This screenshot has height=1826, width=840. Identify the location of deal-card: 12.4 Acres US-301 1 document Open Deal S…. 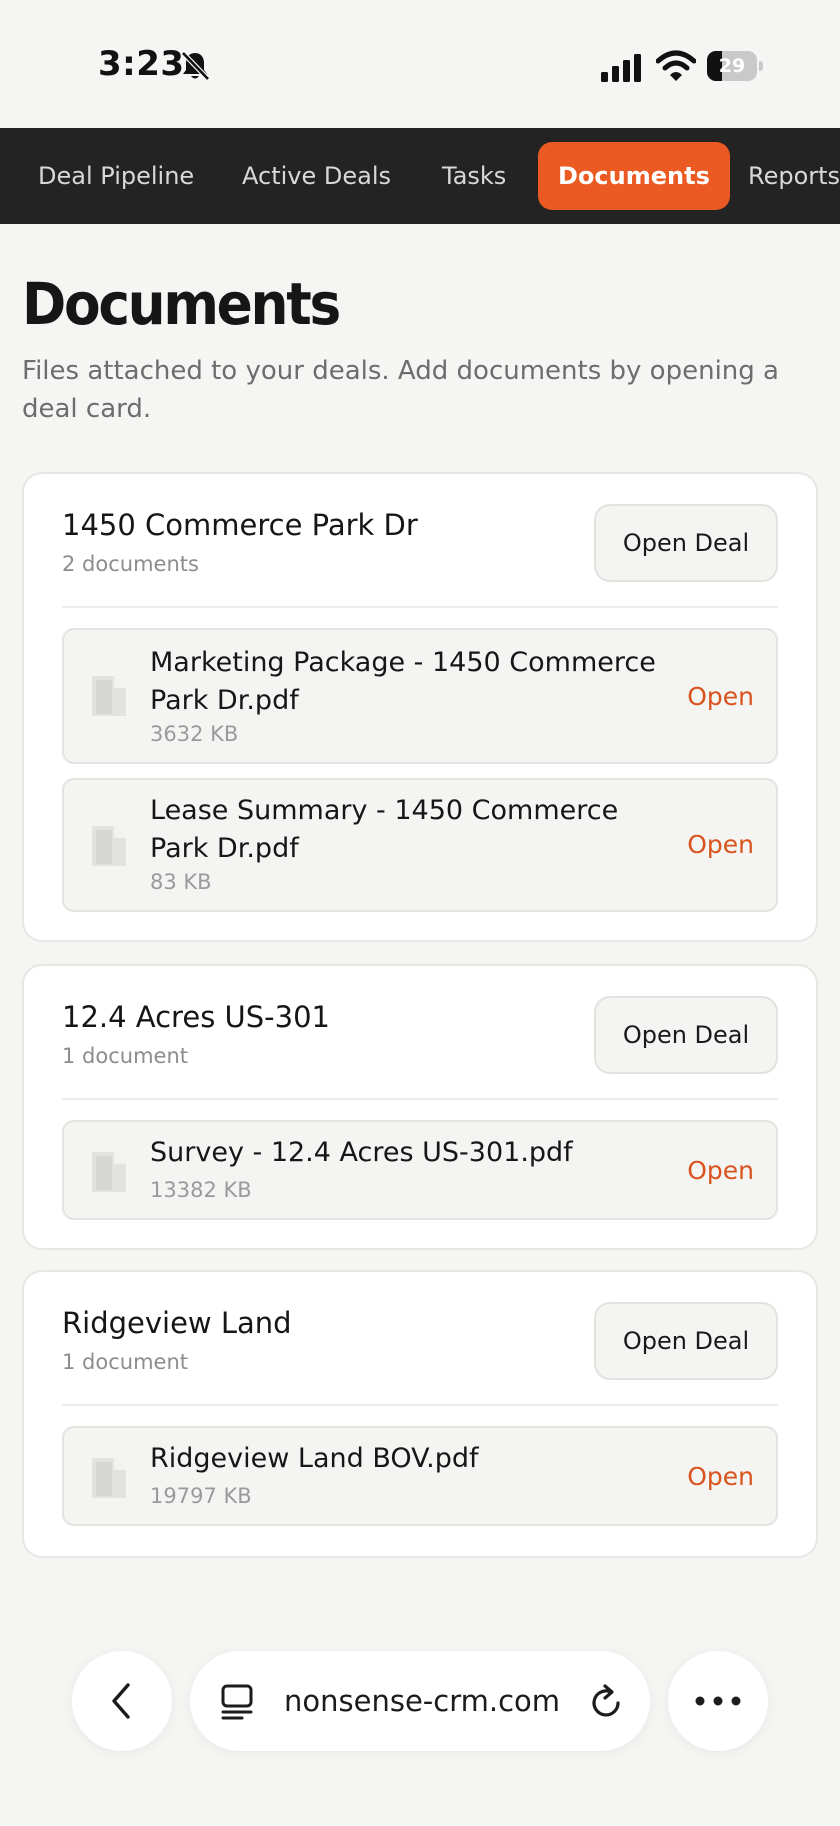
(420, 1107).